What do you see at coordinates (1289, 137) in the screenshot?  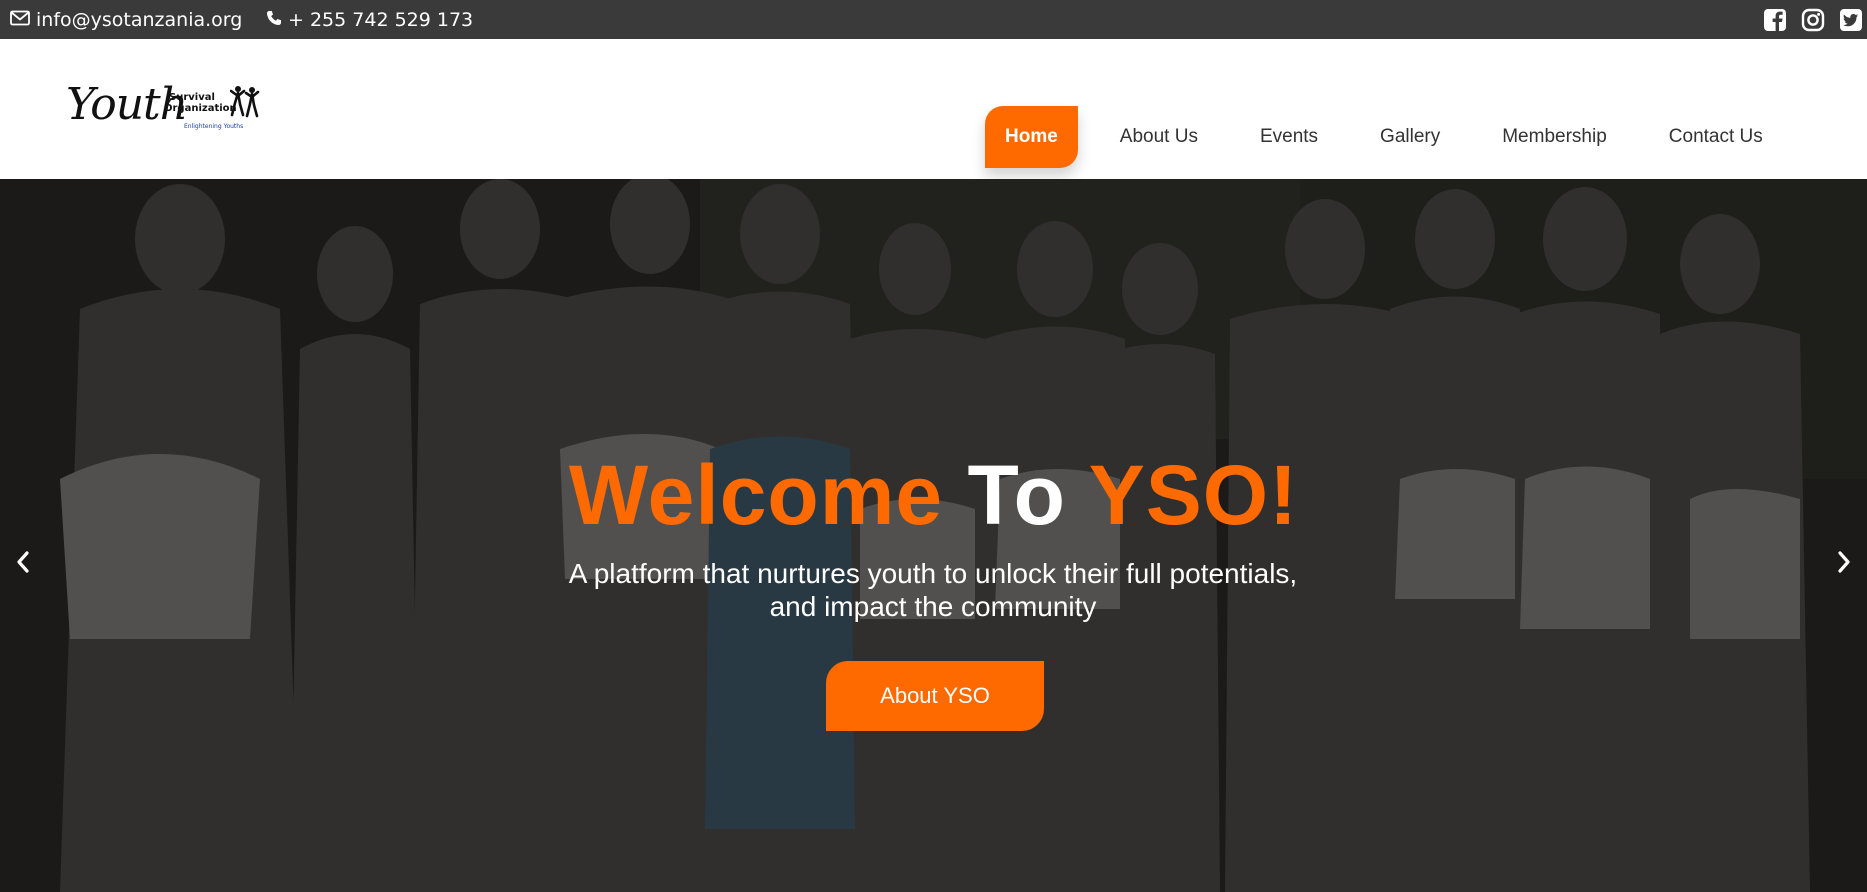 I see `nav-item-events: Events` at bounding box center [1289, 137].